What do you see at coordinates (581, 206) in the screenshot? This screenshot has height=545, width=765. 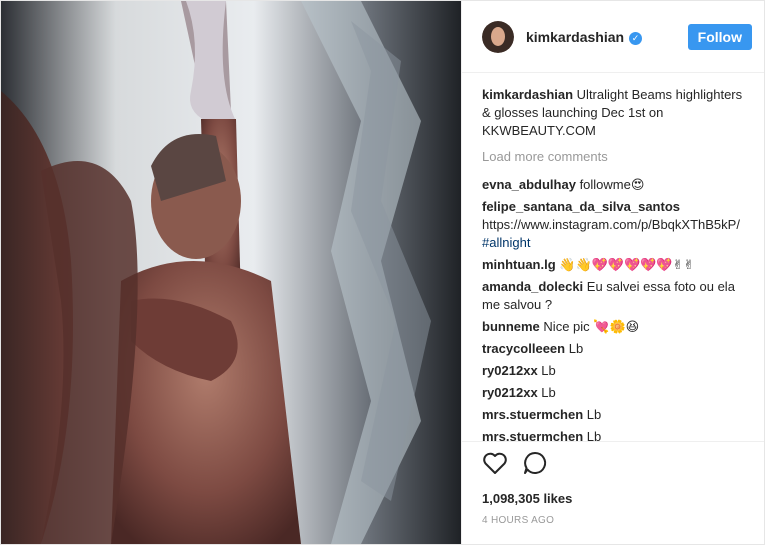 I see `comment-username: felipe_santana_da_silva_santos` at bounding box center [581, 206].